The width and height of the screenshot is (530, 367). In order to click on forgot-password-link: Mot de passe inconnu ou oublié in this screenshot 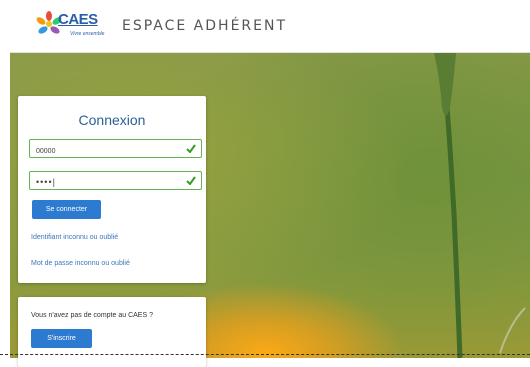, I will do `click(80, 263)`.